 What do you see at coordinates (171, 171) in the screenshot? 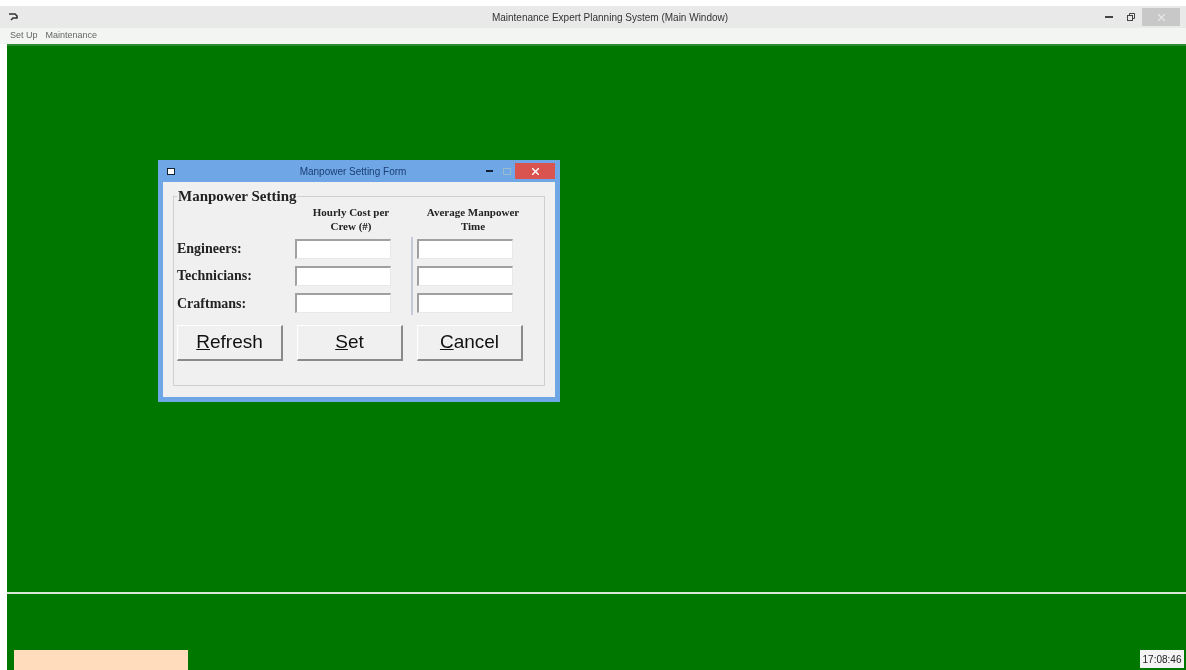
I see `form-icon` at bounding box center [171, 171].